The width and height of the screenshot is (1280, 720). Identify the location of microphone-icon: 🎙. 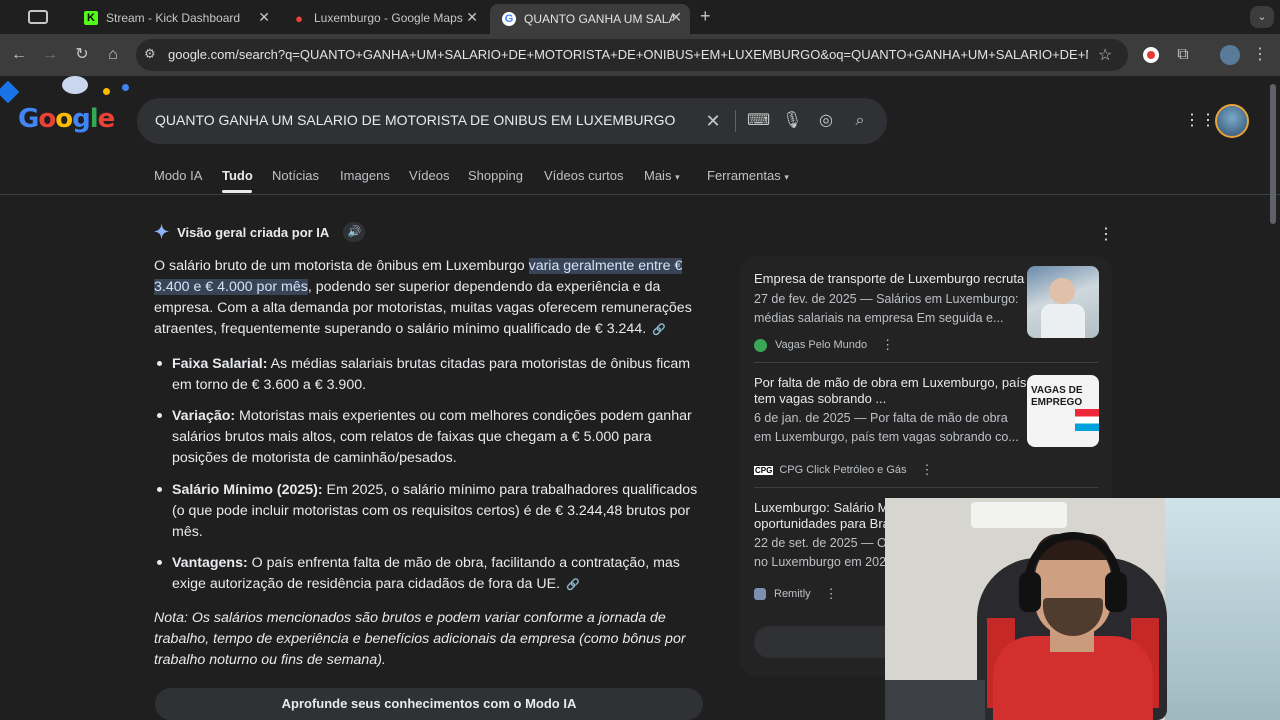
(792, 121).